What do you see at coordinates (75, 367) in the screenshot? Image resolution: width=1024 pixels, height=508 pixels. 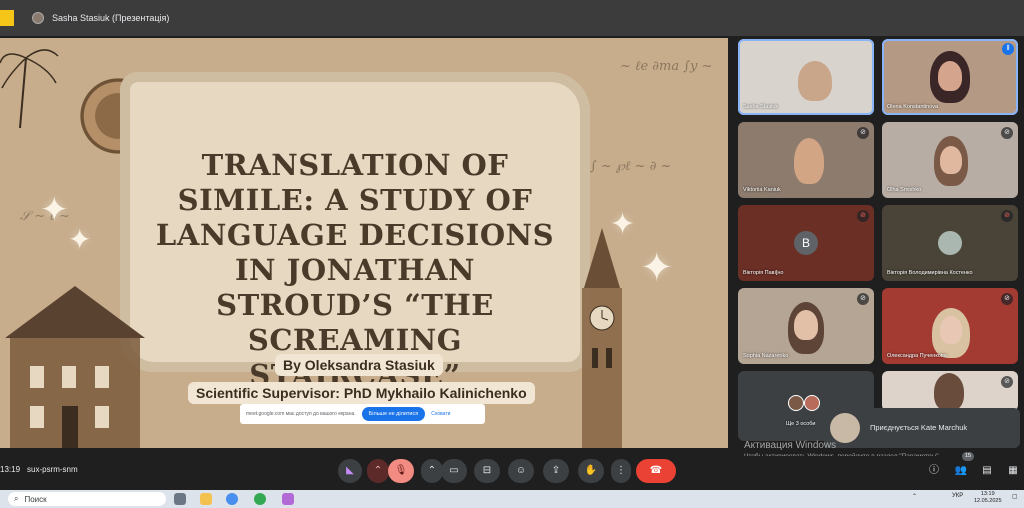 I see `victorian-house-illustration` at bounding box center [75, 367].